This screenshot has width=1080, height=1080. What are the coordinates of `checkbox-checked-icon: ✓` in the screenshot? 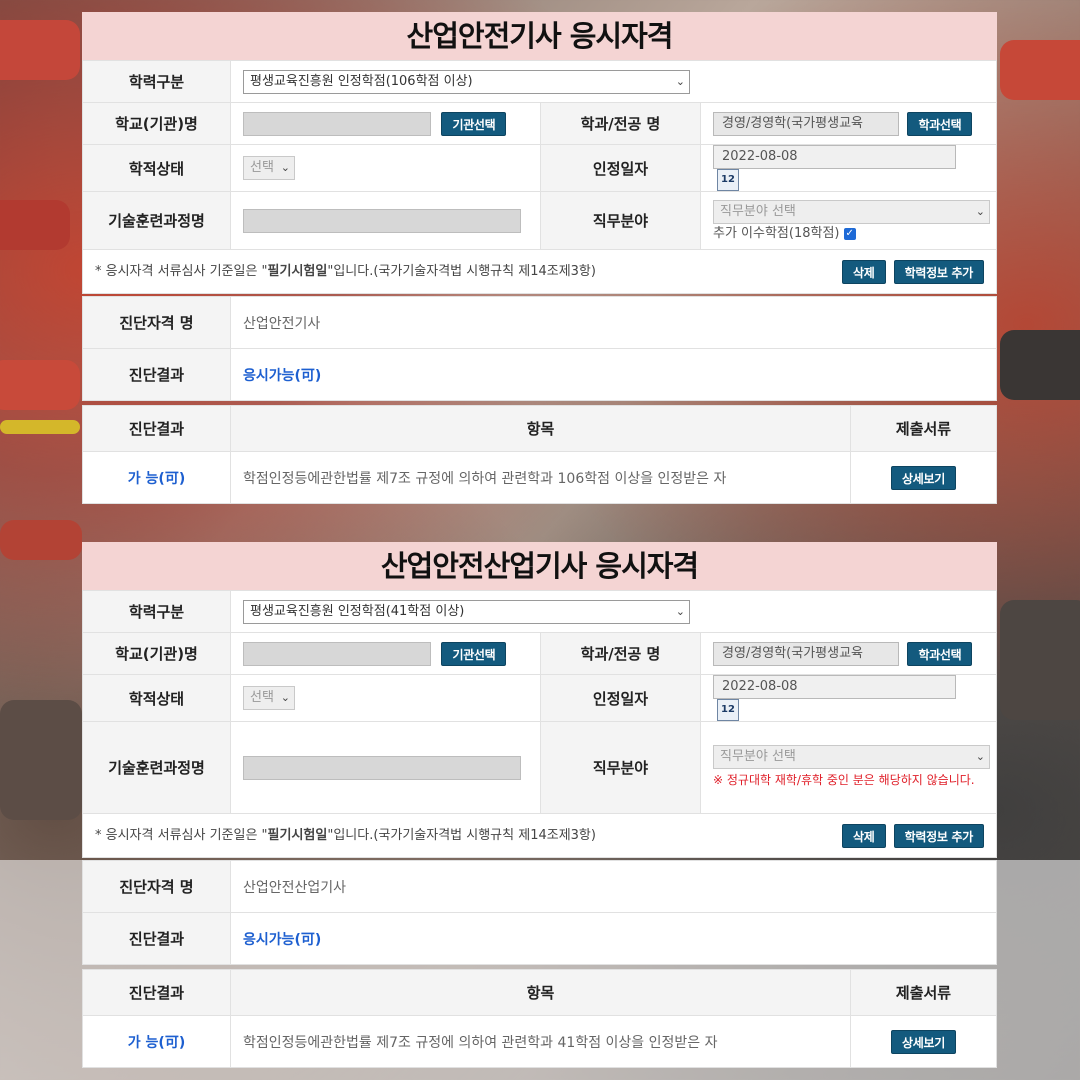 It's located at (849, 233).